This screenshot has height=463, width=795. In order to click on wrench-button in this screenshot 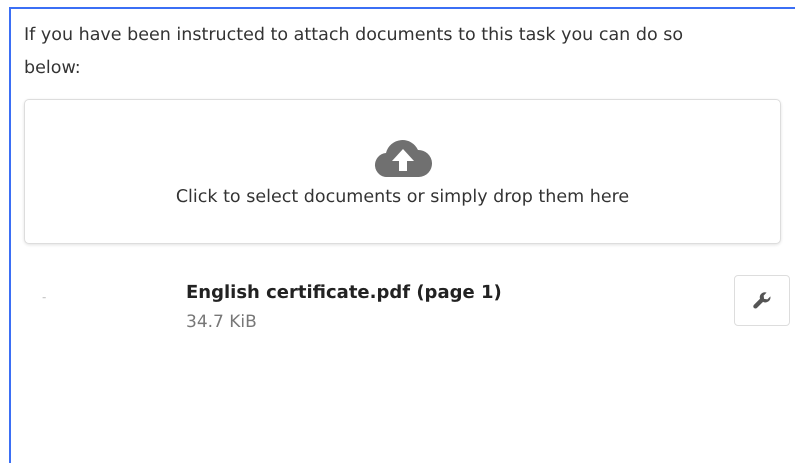, I will do `click(762, 300)`.